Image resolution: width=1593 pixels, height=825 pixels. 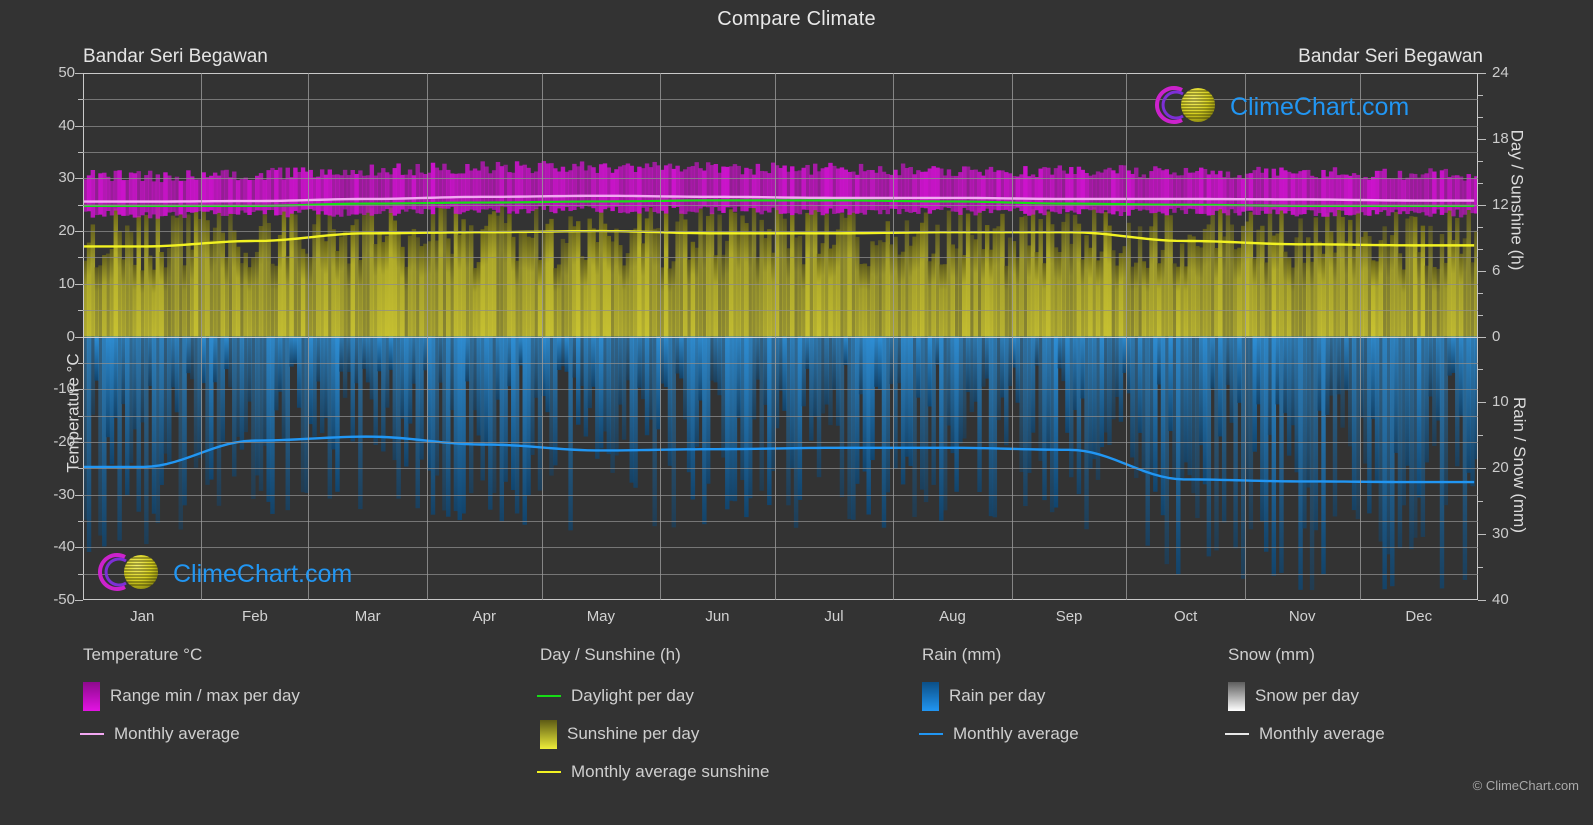 I want to click on y-axis-right-top-tick-label: 0, so click(x=1496, y=336).